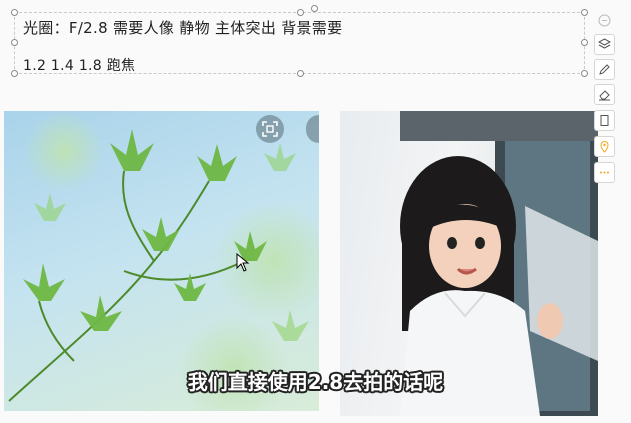 This screenshot has width=631, height=423. I want to click on layers-icon, so click(604, 44).